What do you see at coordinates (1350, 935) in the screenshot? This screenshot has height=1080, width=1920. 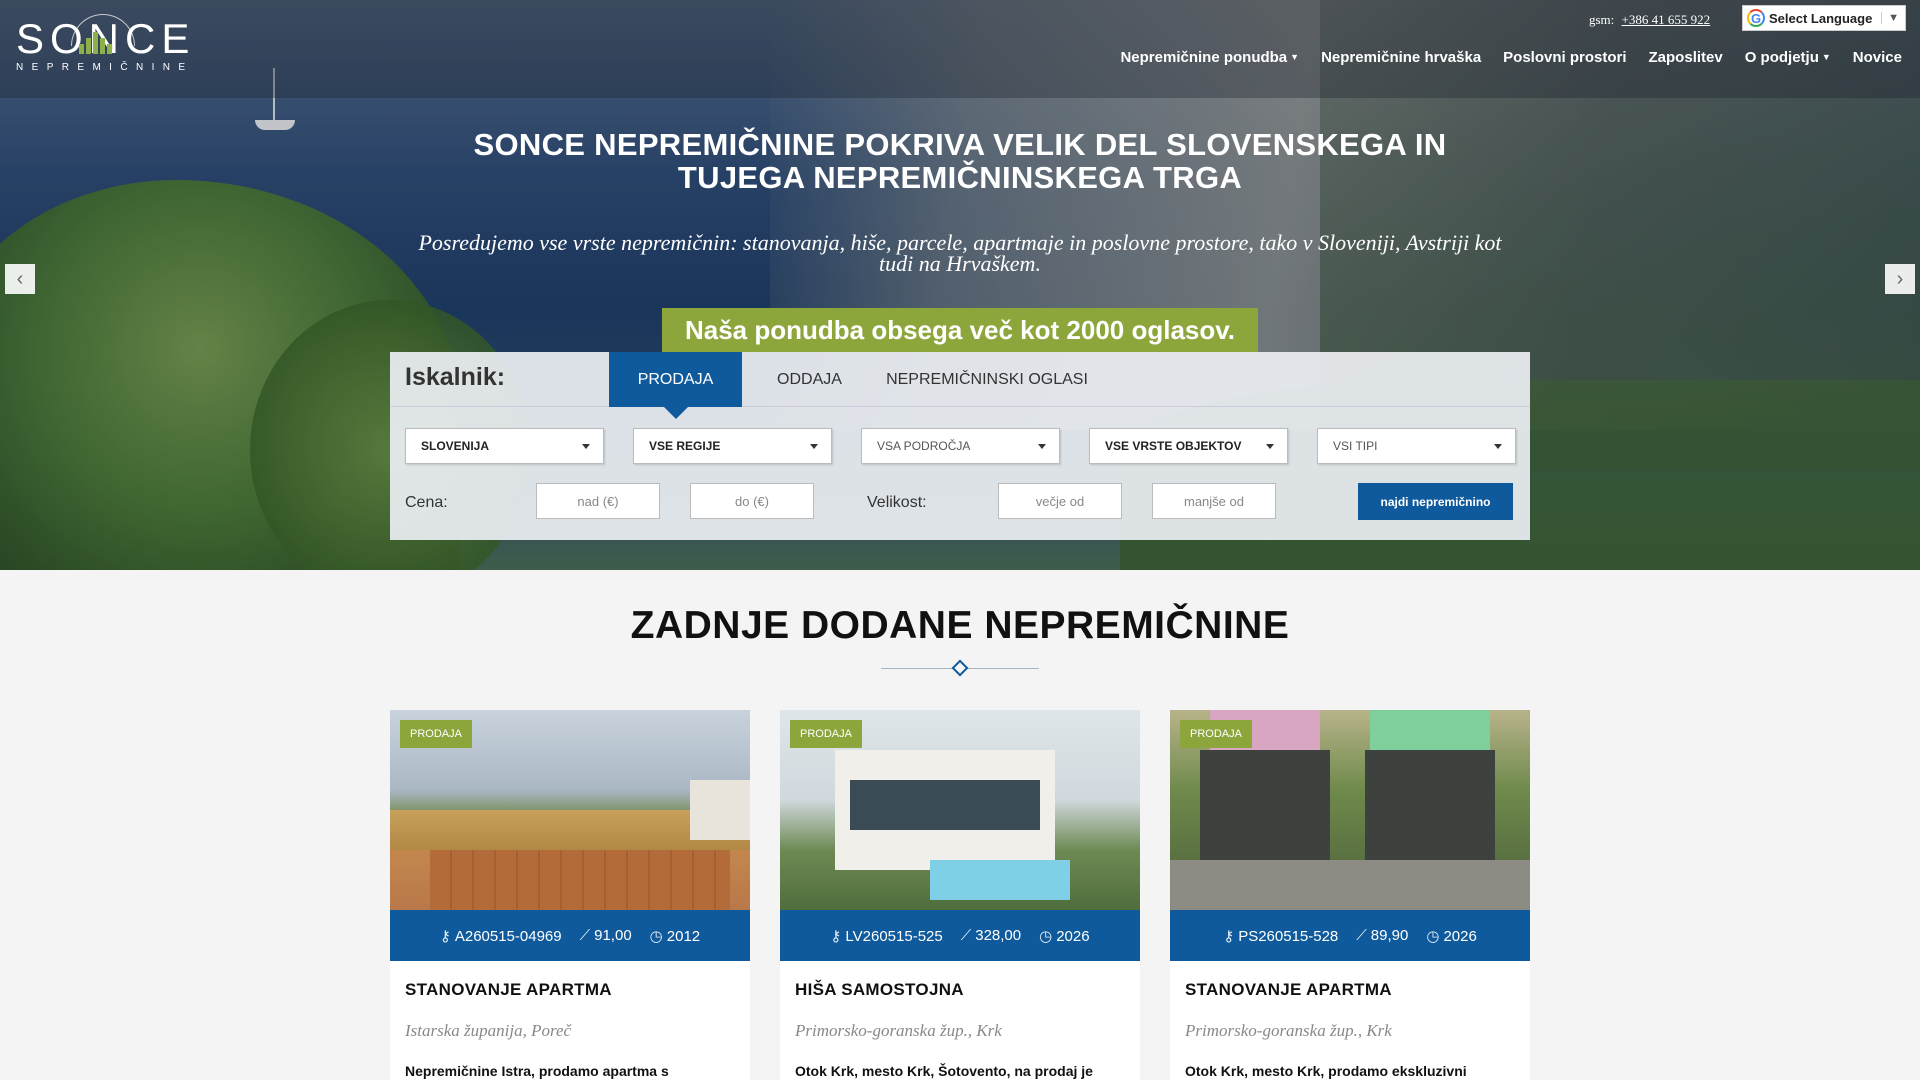 I see `listing-meta: ⚷ PS260515-528 ⟋ 89,90 ◷ 2026` at bounding box center [1350, 935].